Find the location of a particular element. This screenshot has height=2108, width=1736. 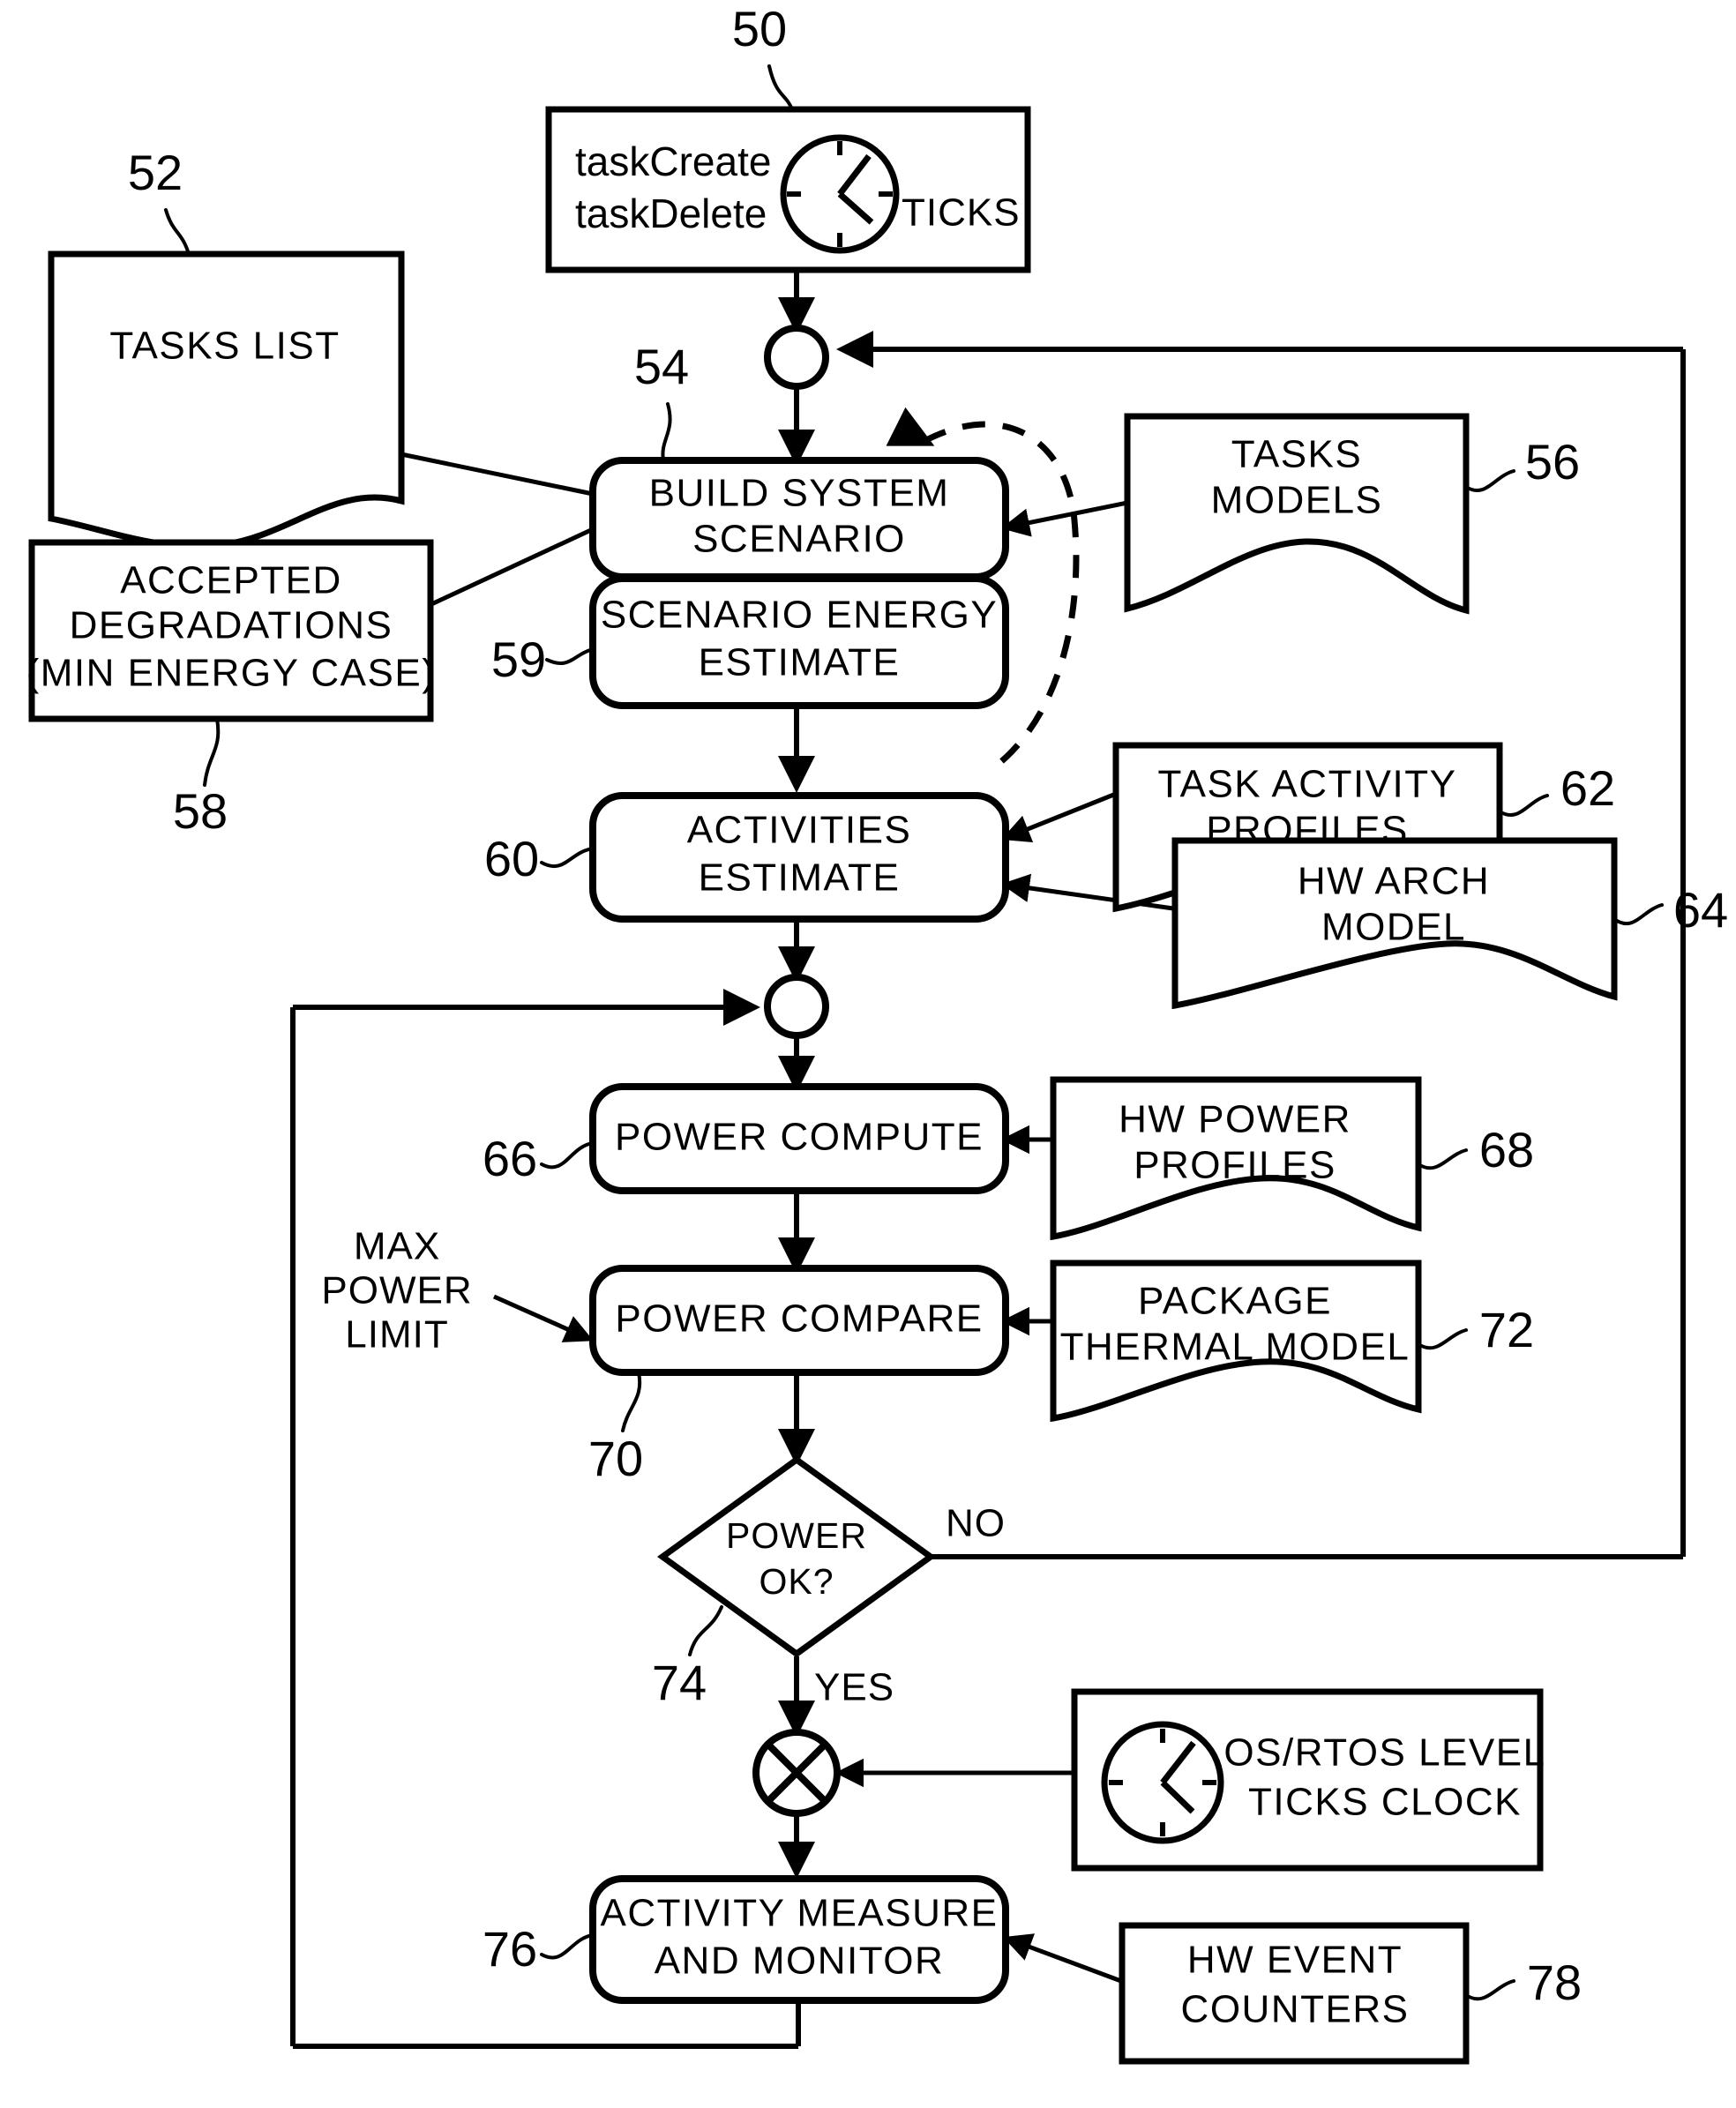

node-package-thermal-model: PACKAGE THERMAL MODEL is located at coordinates (1236, 1341).